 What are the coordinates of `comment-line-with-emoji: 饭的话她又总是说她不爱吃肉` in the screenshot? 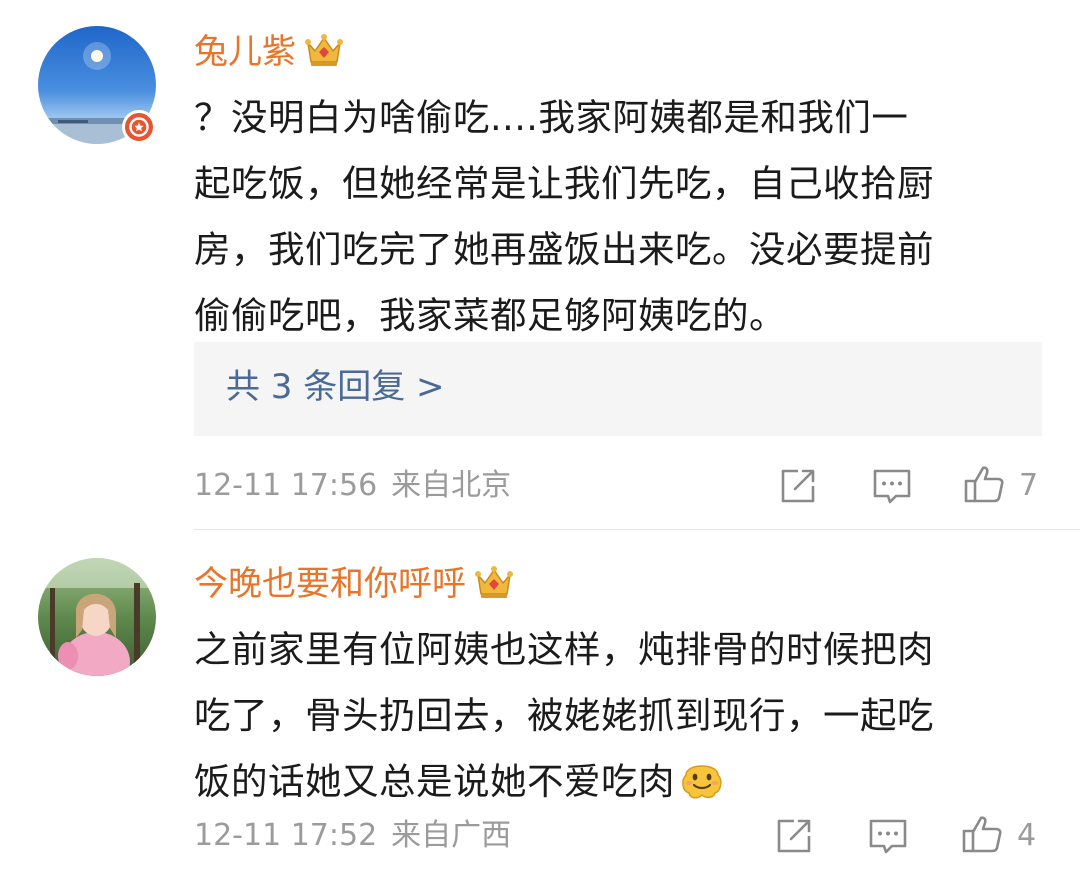 It's located at (624, 782).